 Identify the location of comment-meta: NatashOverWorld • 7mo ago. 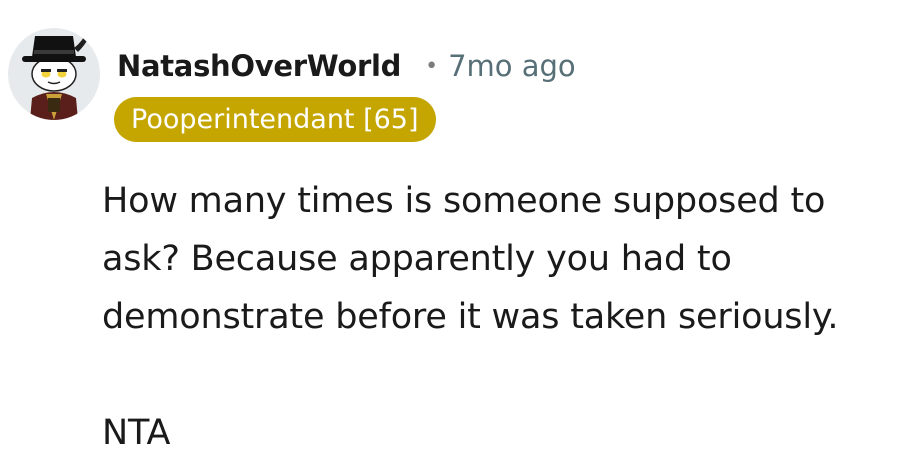
(346, 66).